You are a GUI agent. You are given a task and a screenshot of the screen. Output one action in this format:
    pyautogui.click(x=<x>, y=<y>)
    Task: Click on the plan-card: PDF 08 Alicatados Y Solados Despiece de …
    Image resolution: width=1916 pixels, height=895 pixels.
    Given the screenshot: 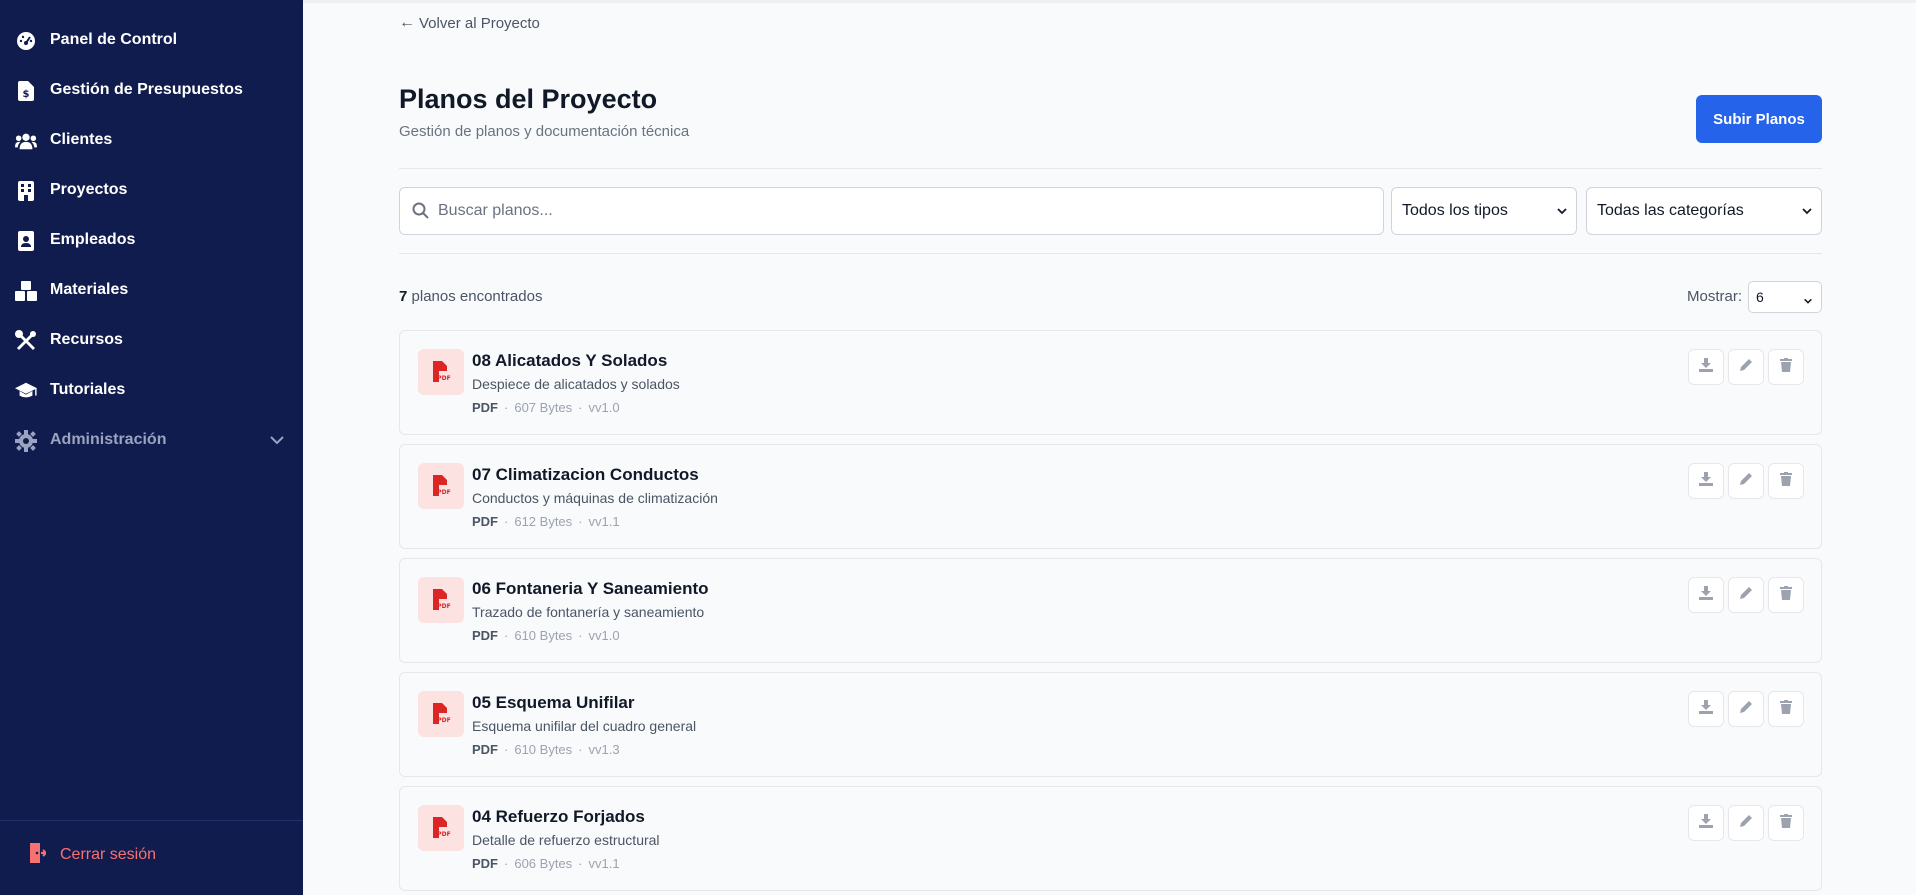 What is the action you would take?
    pyautogui.click(x=1110, y=382)
    